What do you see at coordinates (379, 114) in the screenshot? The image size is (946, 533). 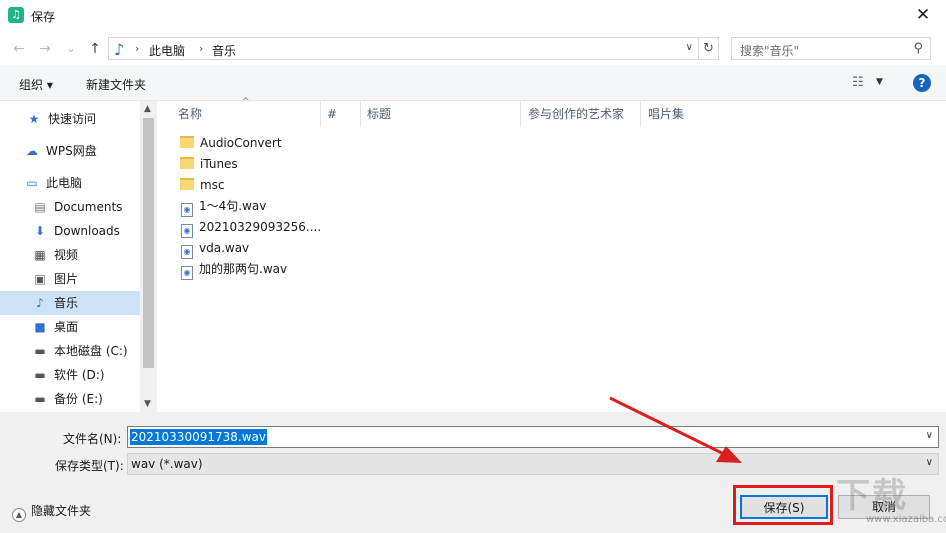 I see `column-header-title: 标题` at bounding box center [379, 114].